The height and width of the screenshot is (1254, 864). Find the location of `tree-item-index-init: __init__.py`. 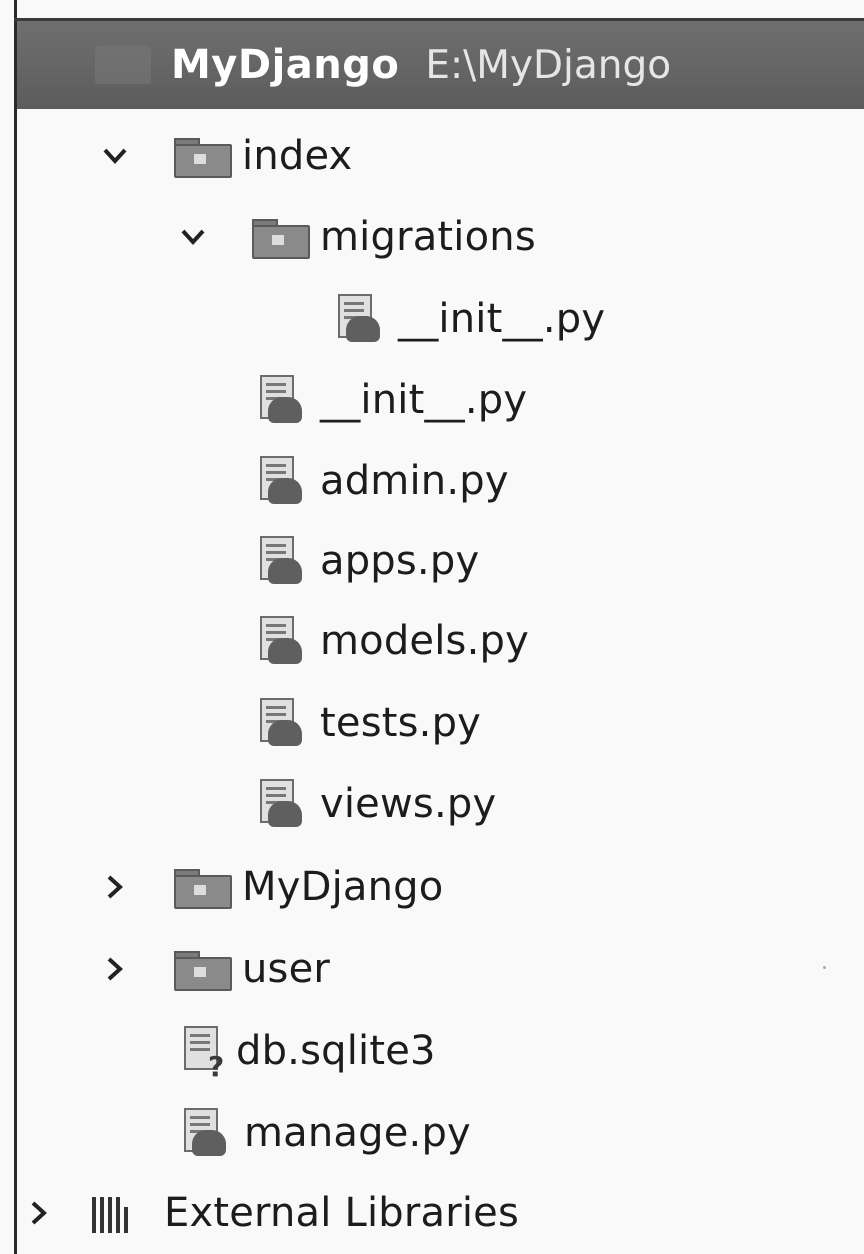

tree-item-index-init: __init__.py is located at coordinates (390, 400).